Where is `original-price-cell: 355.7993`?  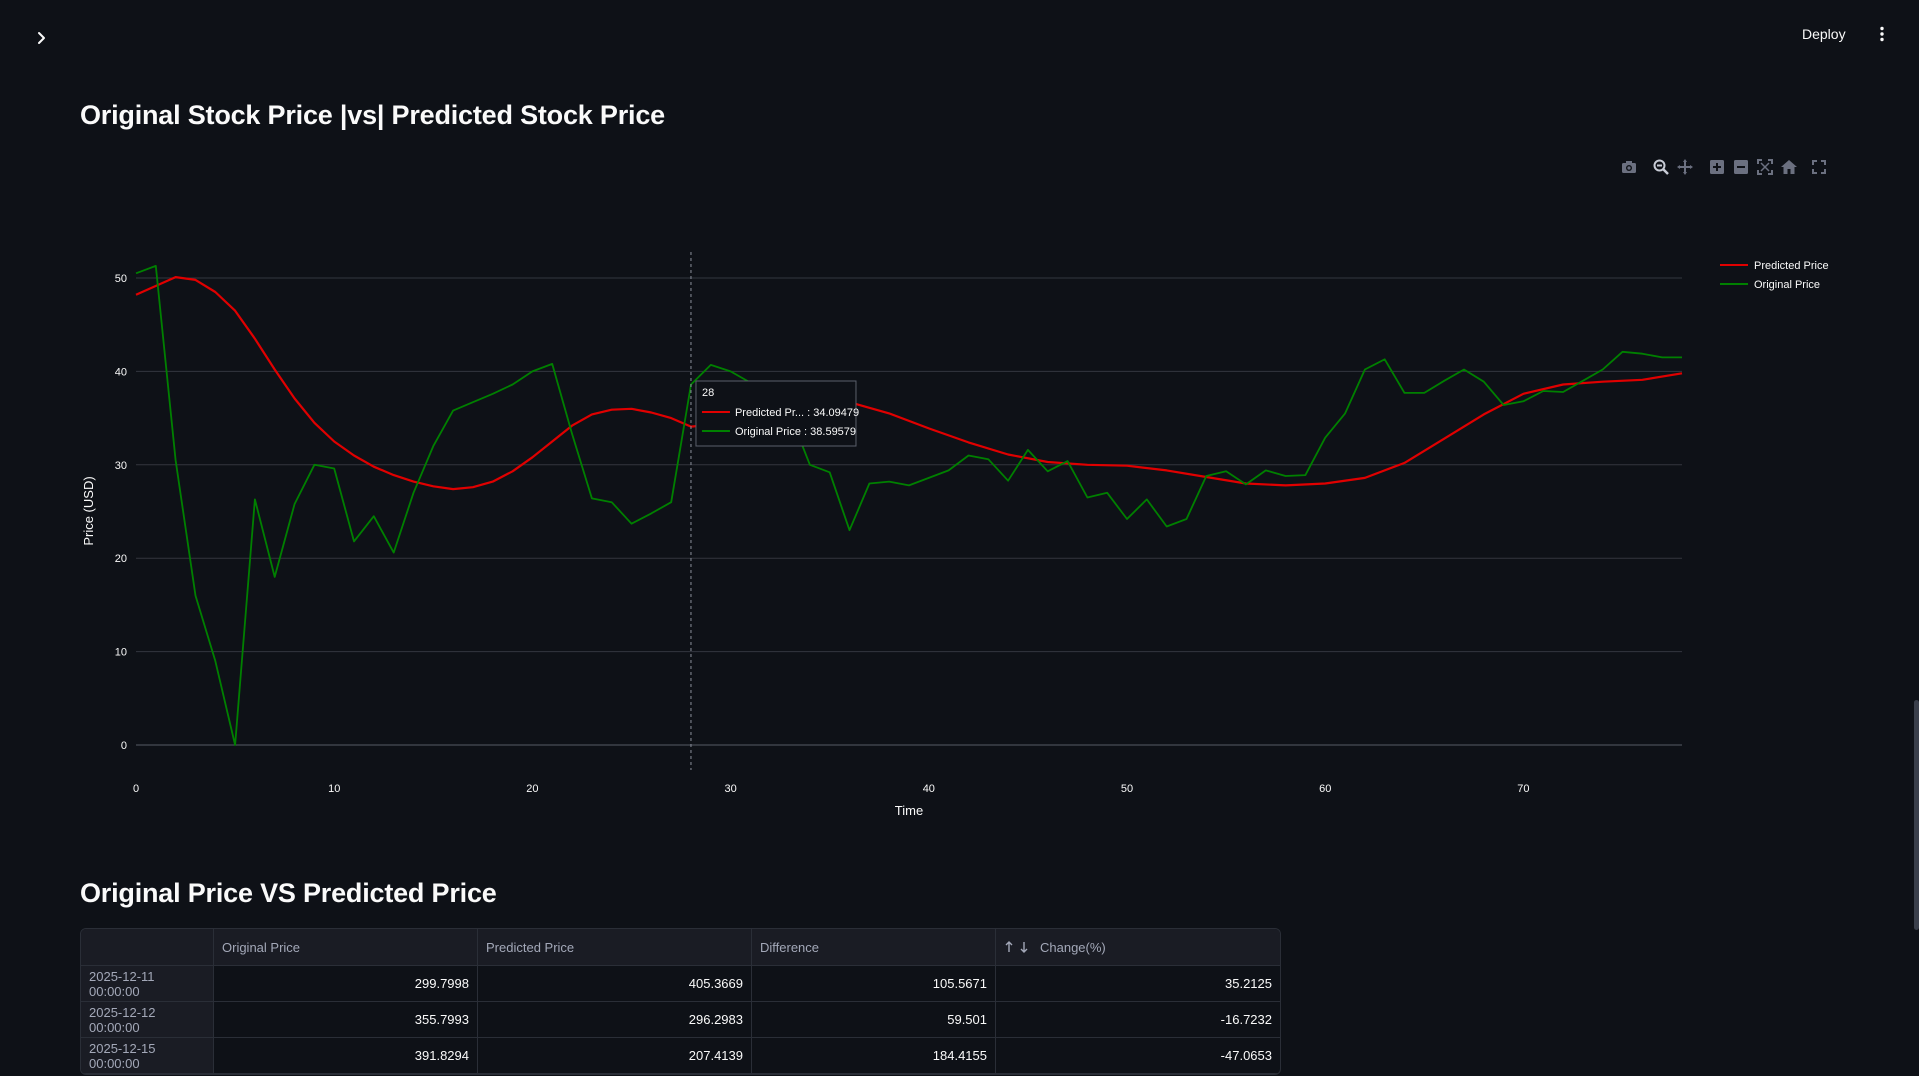
original-price-cell: 355.7993 is located at coordinates (346, 1019).